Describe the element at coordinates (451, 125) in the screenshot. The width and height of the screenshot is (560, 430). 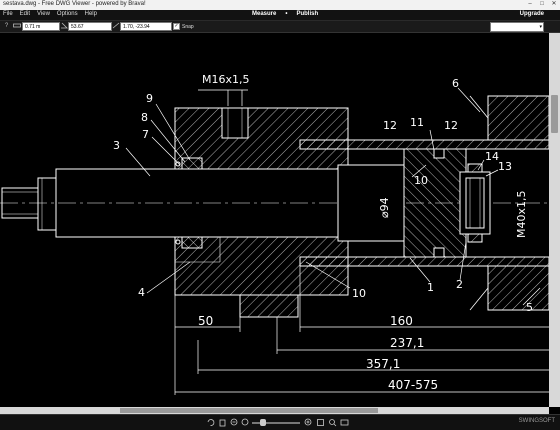
I see `callout-12-right: 12` at that location.